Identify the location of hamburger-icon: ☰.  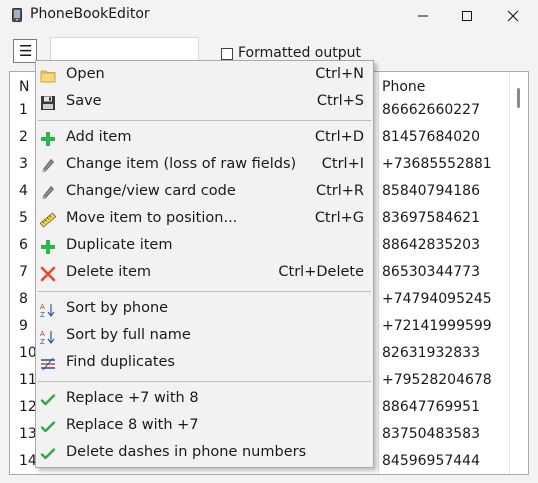
(26, 51).